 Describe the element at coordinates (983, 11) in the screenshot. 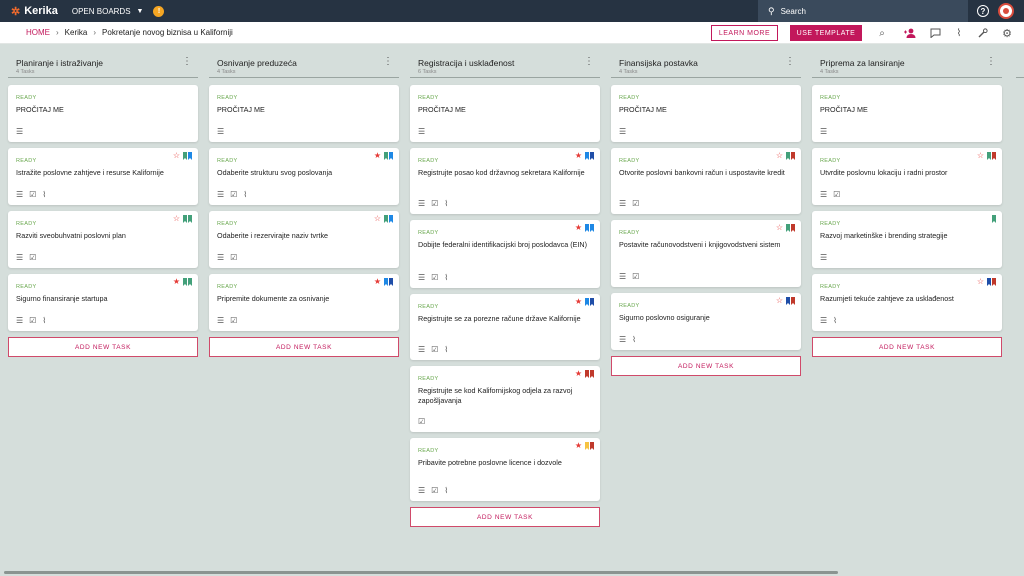

I see `help-icon: ?` at that location.